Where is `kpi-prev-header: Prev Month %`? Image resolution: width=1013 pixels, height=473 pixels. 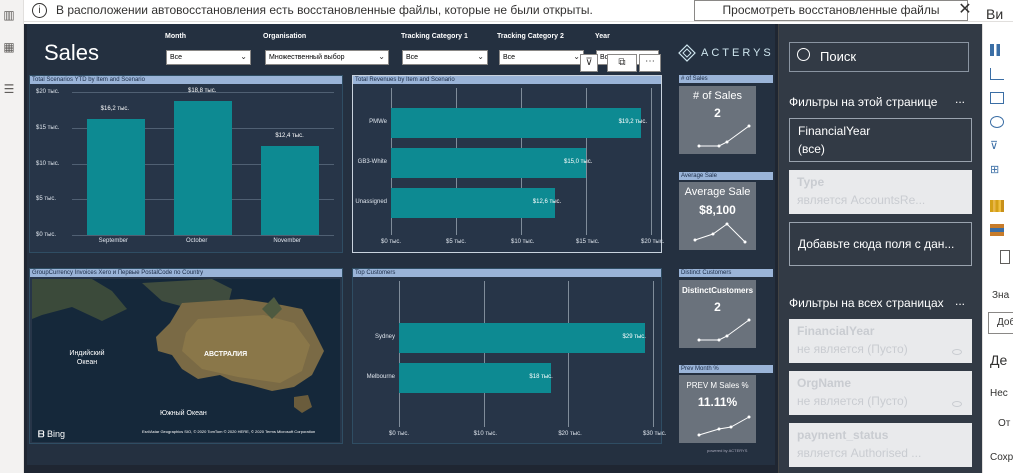 kpi-prev-header: Prev Month % is located at coordinates (726, 369).